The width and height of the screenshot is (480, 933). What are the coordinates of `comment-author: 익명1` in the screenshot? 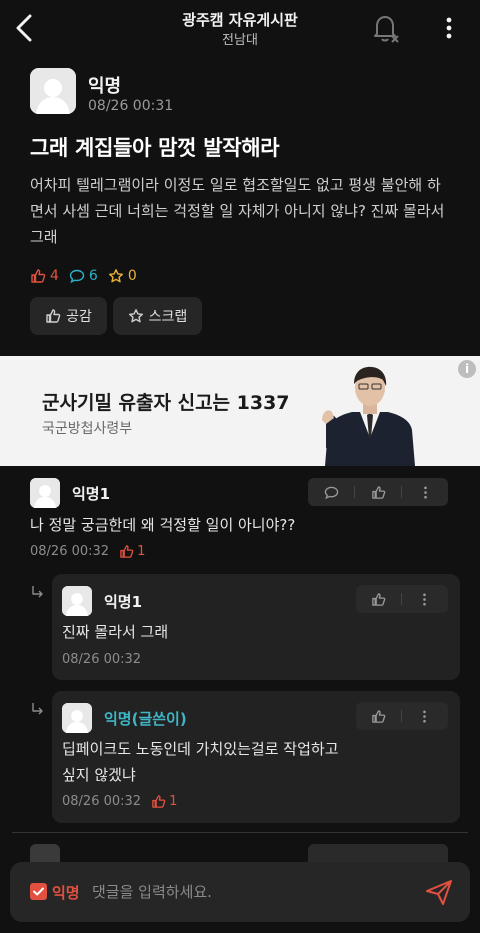 It's located at (91, 494).